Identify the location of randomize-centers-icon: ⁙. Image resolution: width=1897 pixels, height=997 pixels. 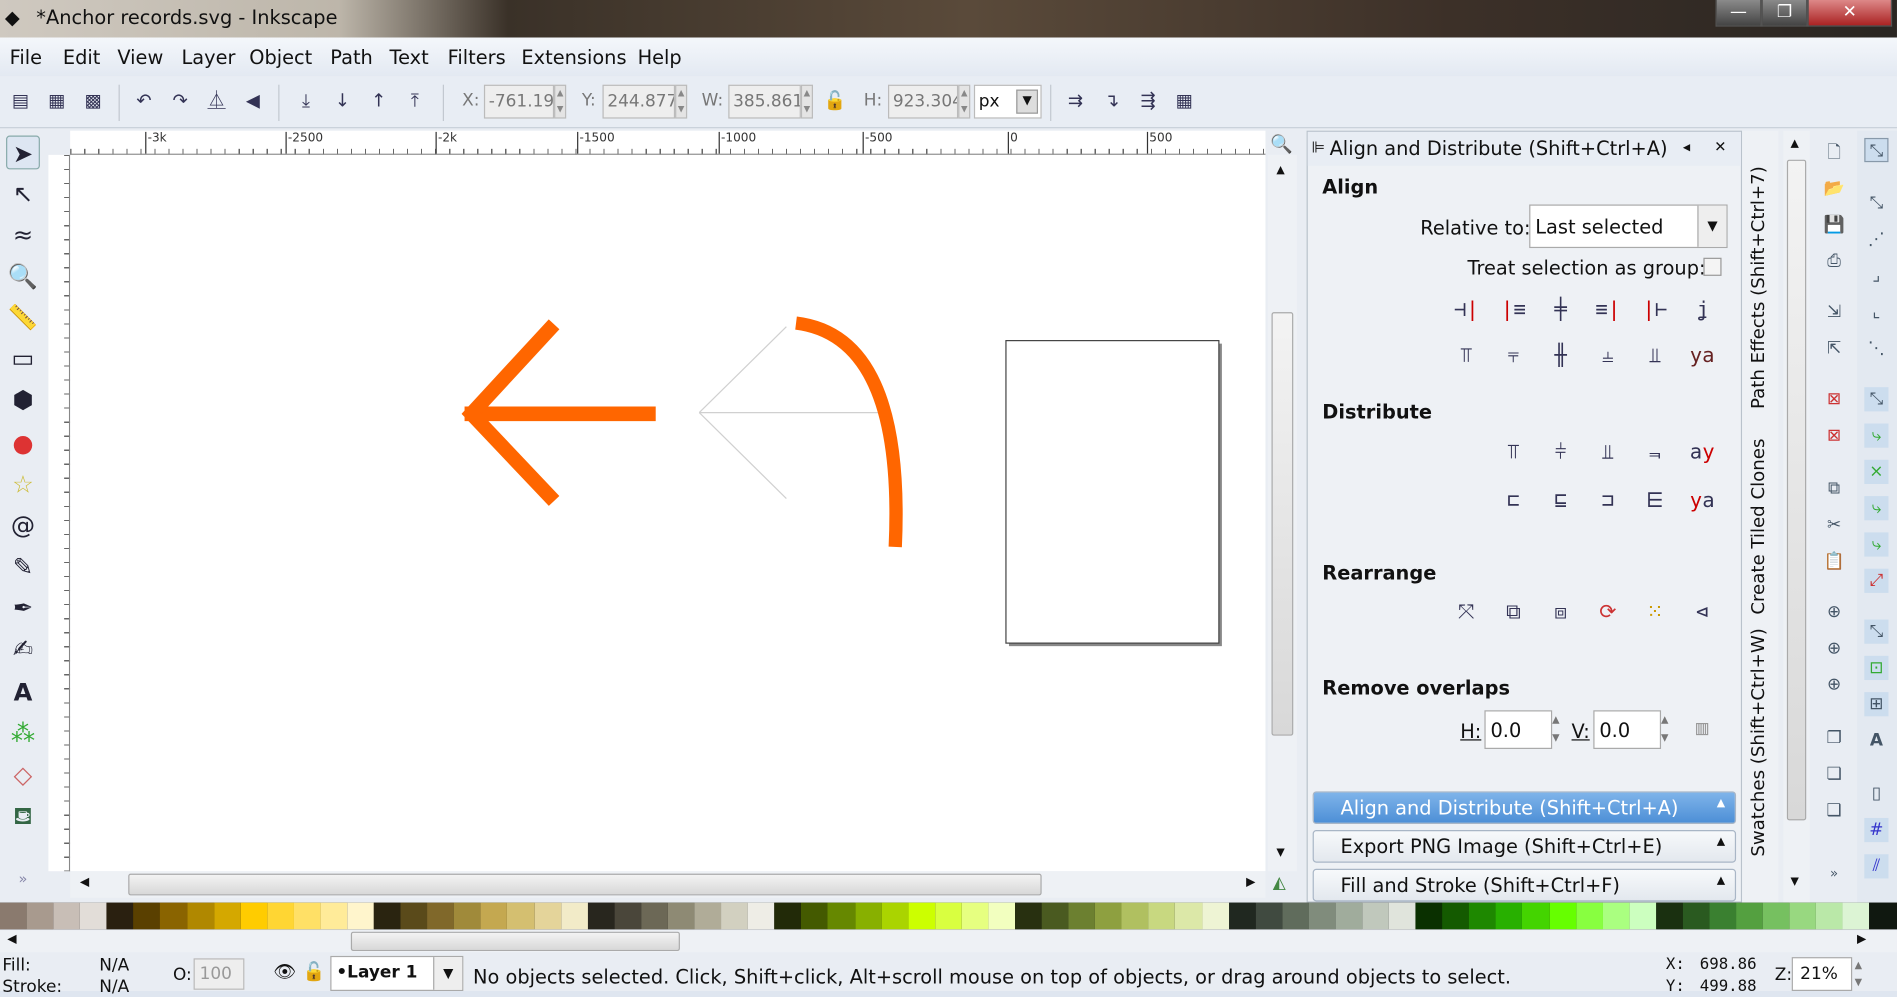
(1655, 612).